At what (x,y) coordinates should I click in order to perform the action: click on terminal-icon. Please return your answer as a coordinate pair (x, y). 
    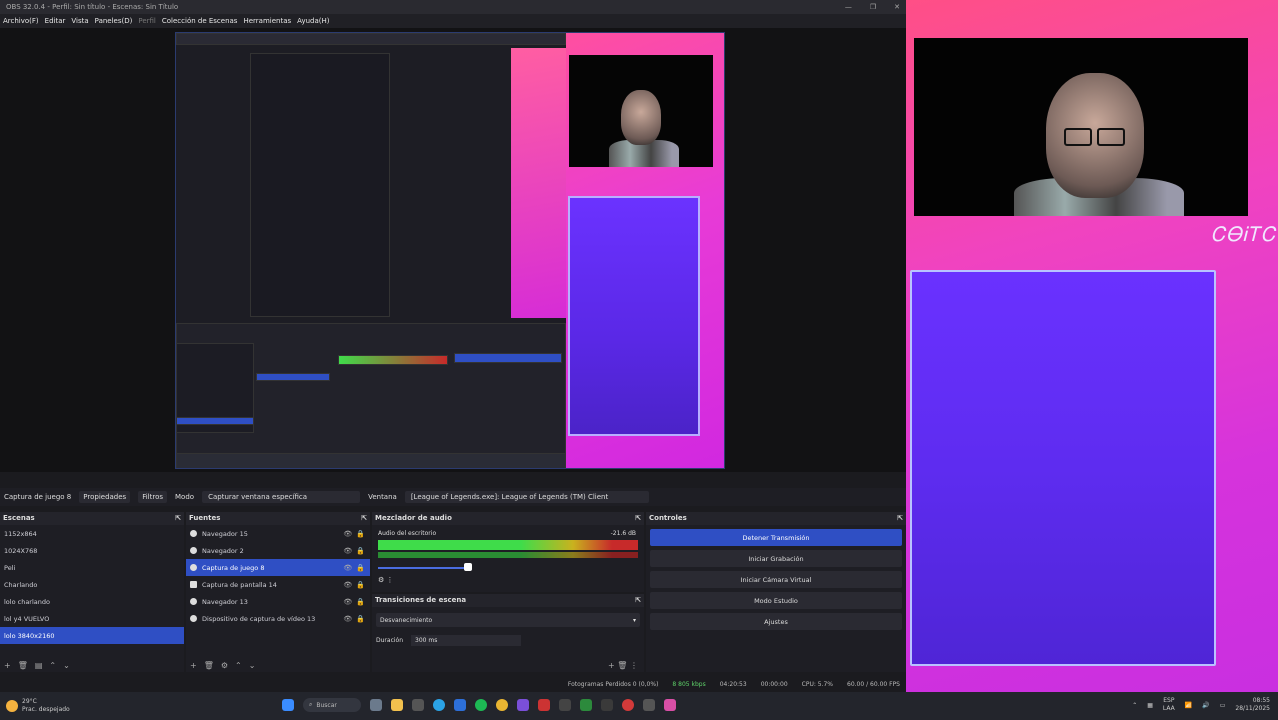
    Looking at the image, I should click on (418, 705).